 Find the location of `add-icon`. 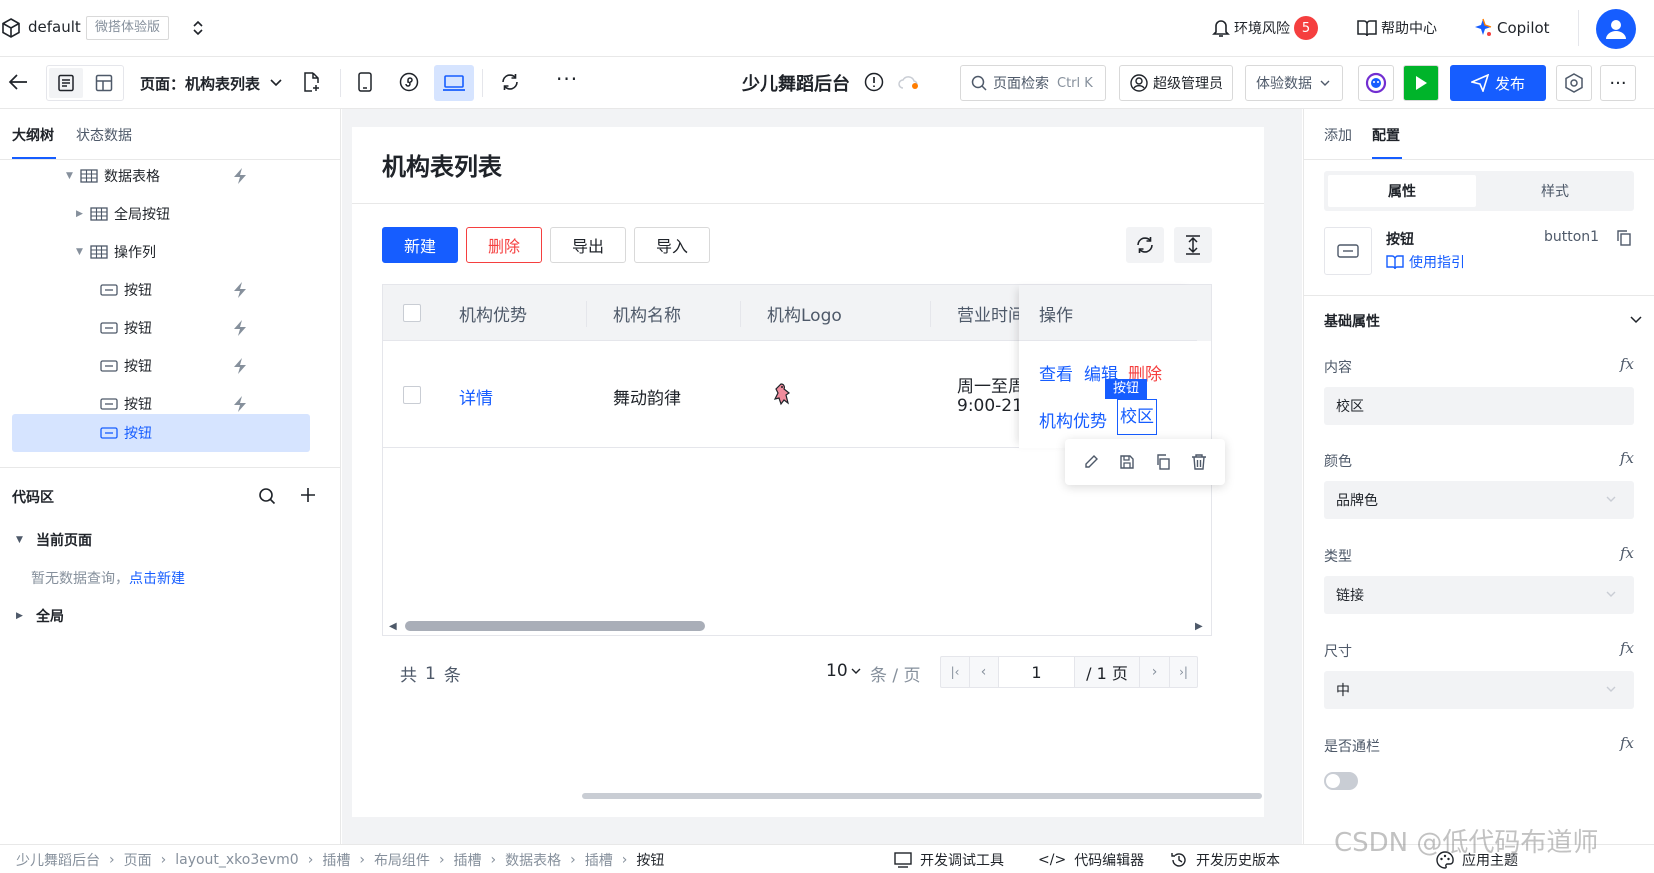

add-icon is located at coordinates (308, 495).